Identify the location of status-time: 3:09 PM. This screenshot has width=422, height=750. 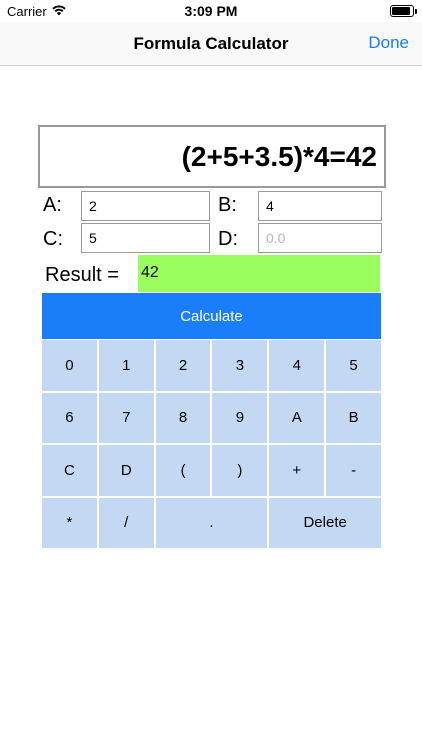
(211, 11).